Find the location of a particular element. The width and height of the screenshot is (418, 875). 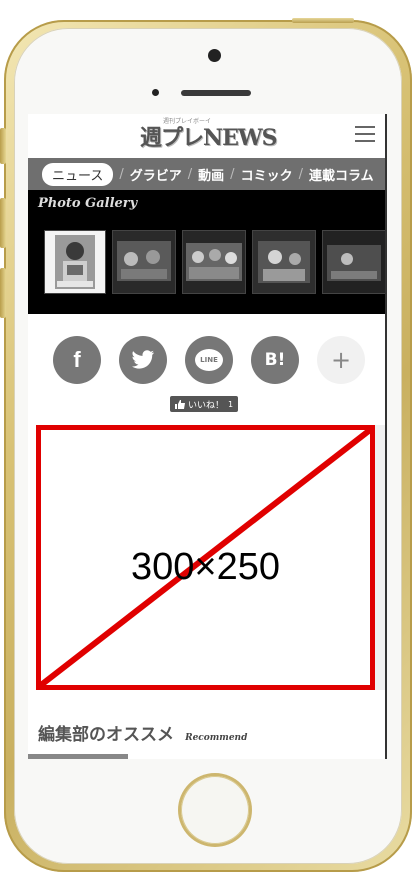

share-buttons: f LINE B! + is located at coordinates (206, 366).